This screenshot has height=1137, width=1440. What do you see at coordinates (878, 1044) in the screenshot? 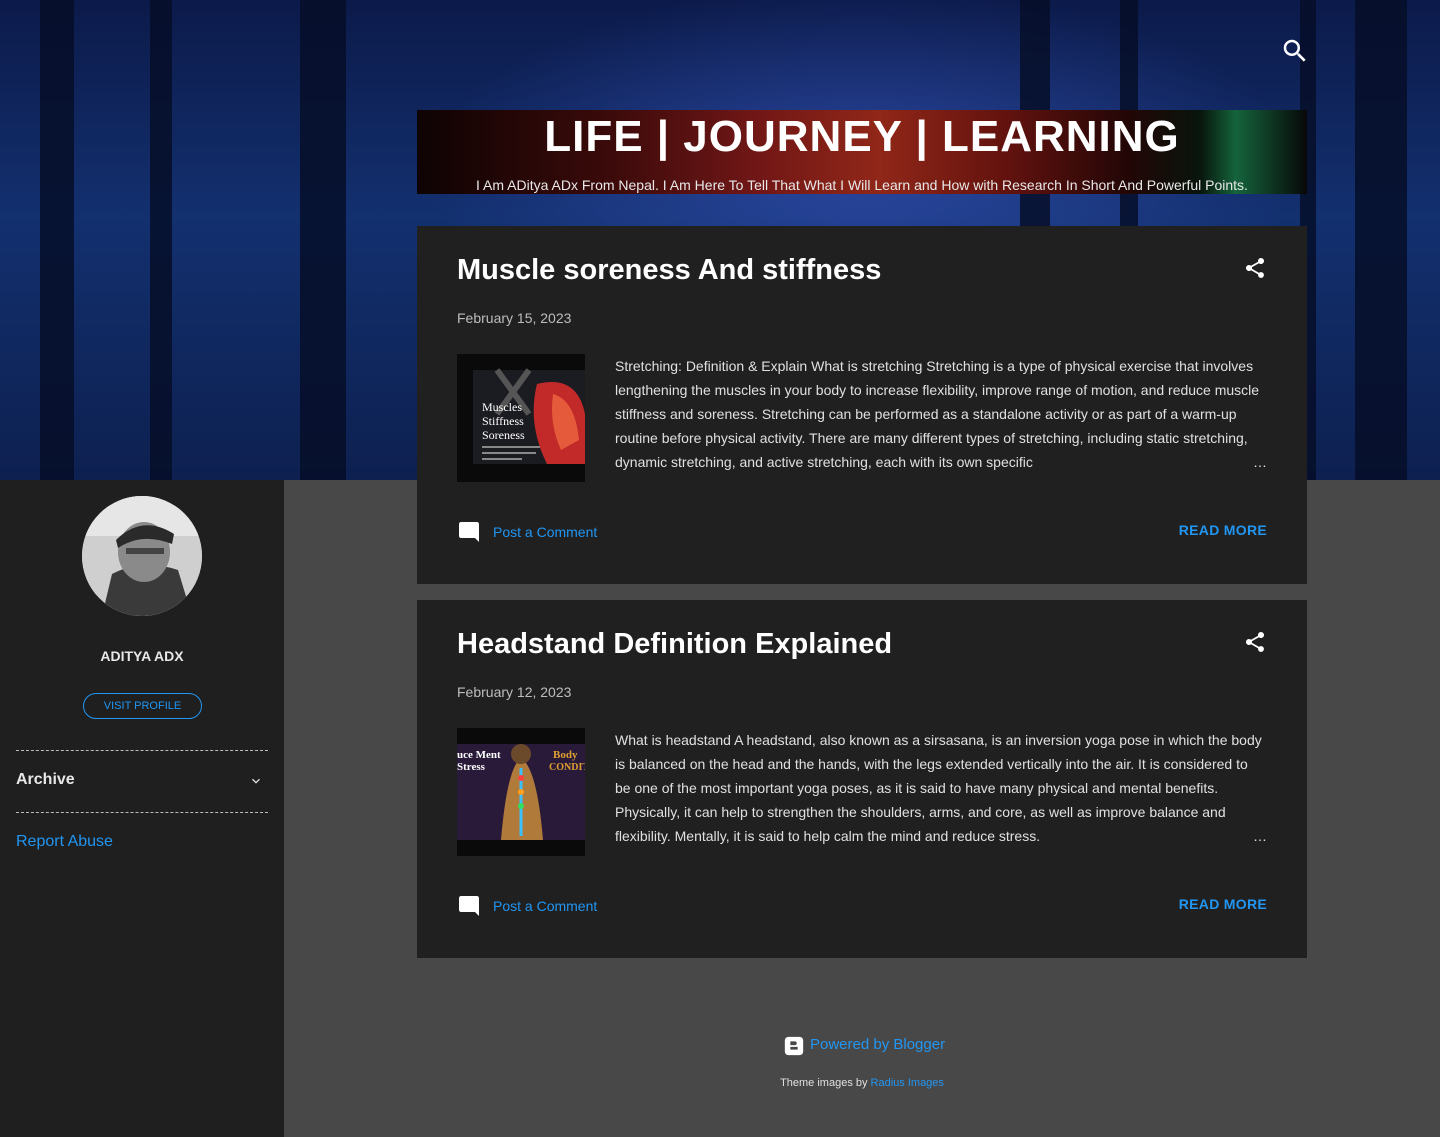
I see `powered-by-label: Powered by Blogger` at bounding box center [878, 1044].